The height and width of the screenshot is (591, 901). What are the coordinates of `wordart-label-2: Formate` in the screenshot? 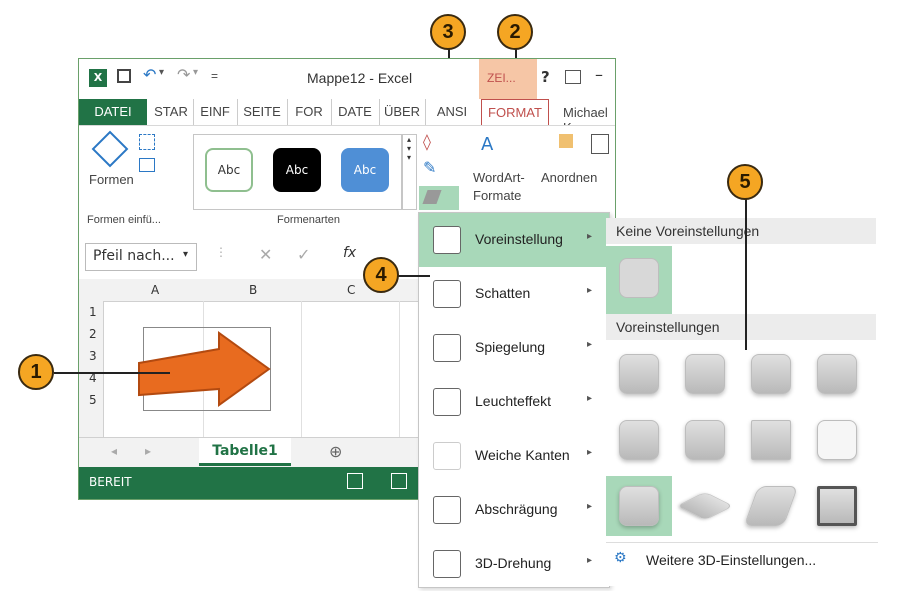 It's located at (497, 195).